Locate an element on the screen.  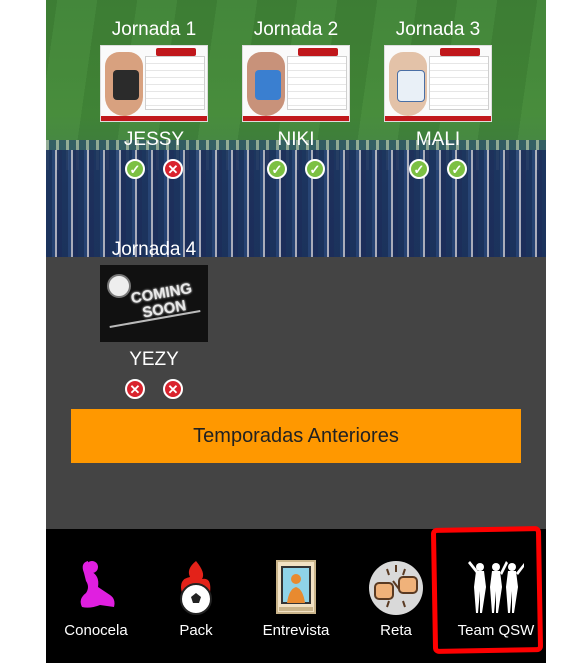
team-qsw-highlight-box is located at coordinates (487, 590).